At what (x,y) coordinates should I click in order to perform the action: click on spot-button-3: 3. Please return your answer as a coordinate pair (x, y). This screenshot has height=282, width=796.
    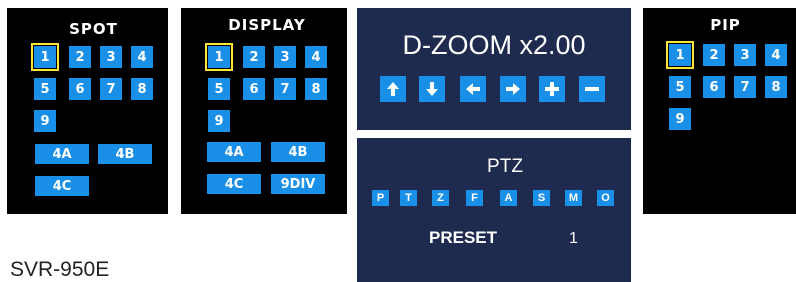
    Looking at the image, I should click on (111, 57).